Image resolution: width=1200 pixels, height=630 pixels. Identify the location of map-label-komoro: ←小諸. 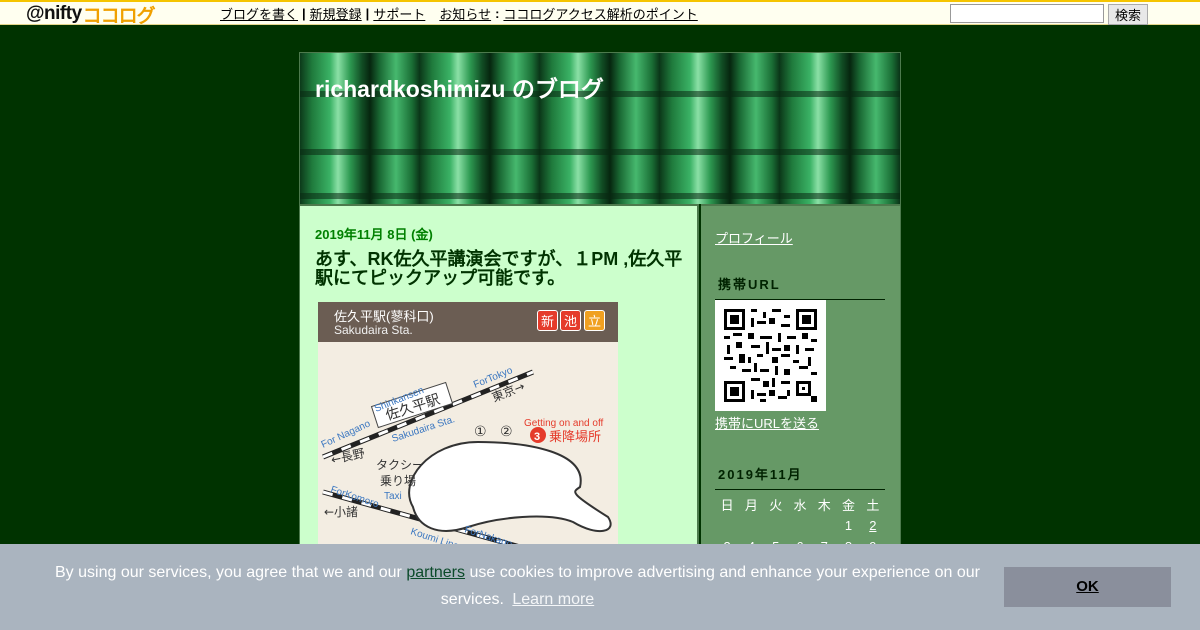
(341, 511).